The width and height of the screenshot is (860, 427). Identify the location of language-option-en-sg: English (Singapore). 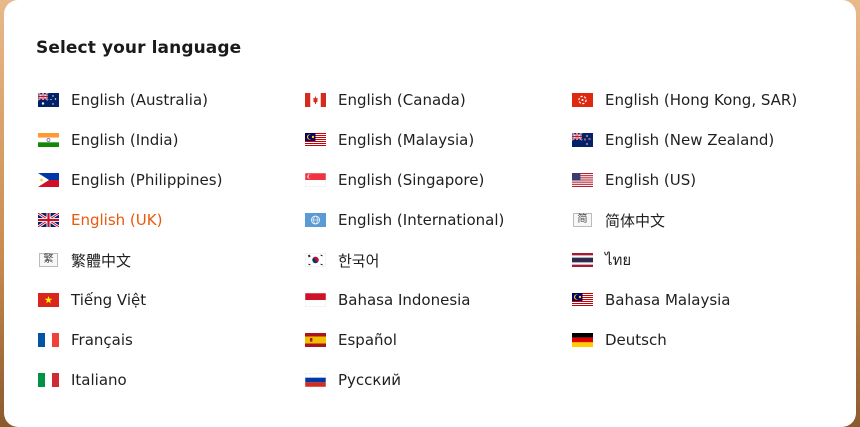
(438, 180).